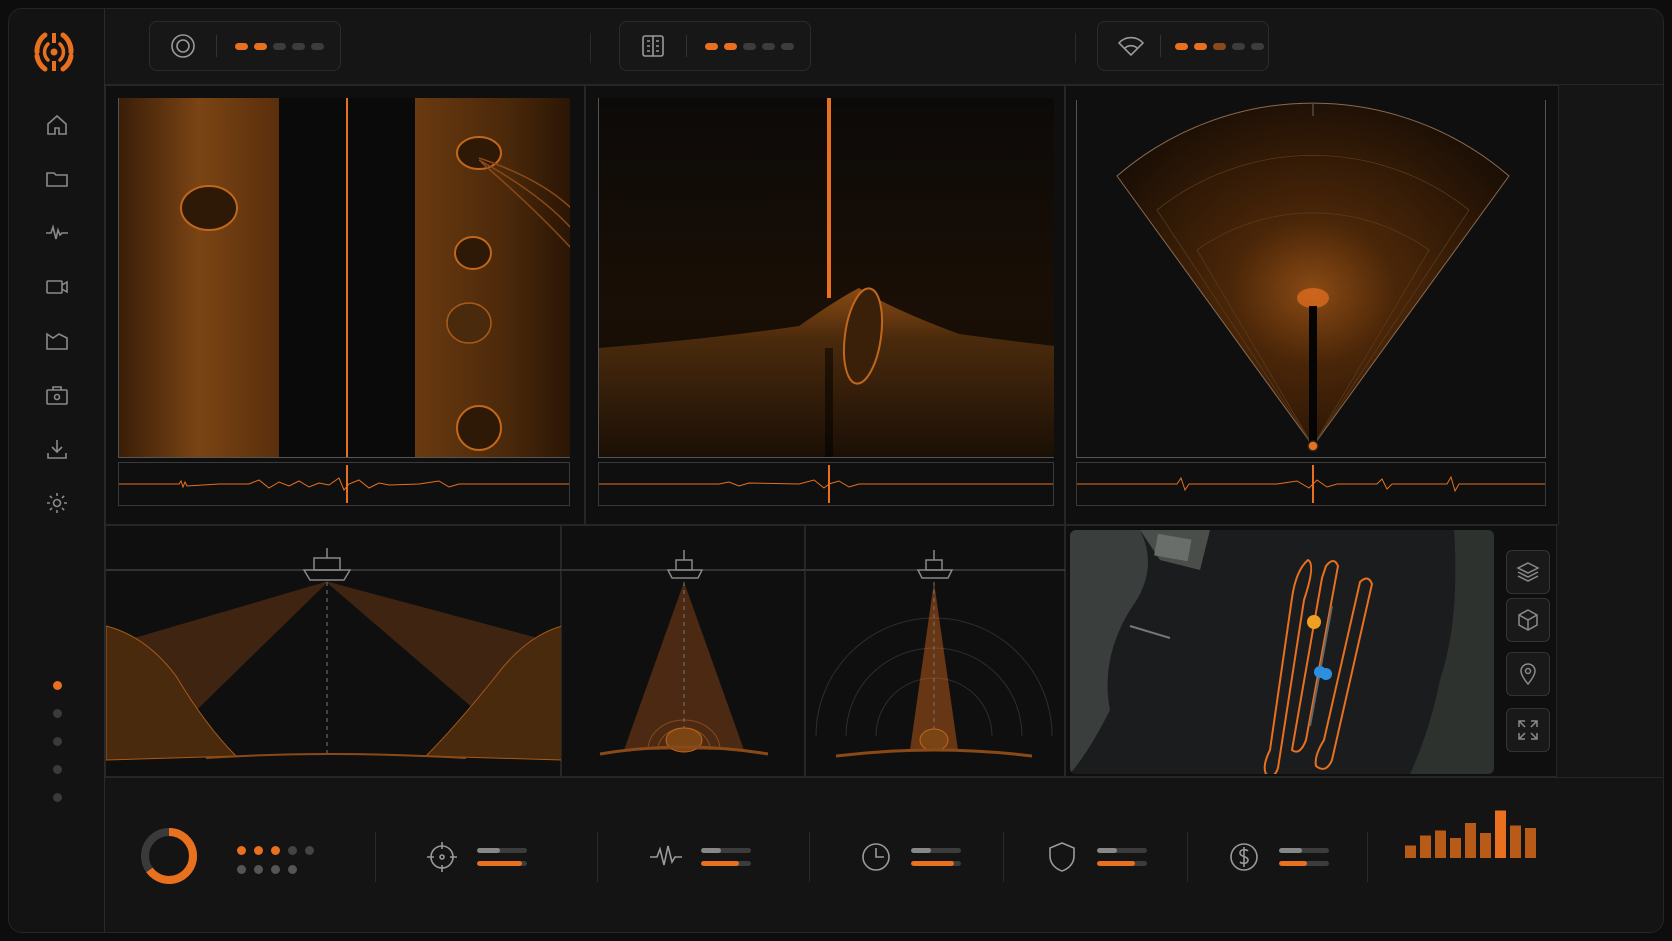 This screenshot has width=1672, height=941. What do you see at coordinates (183, 46) in the screenshot?
I see `target-icon` at bounding box center [183, 46].